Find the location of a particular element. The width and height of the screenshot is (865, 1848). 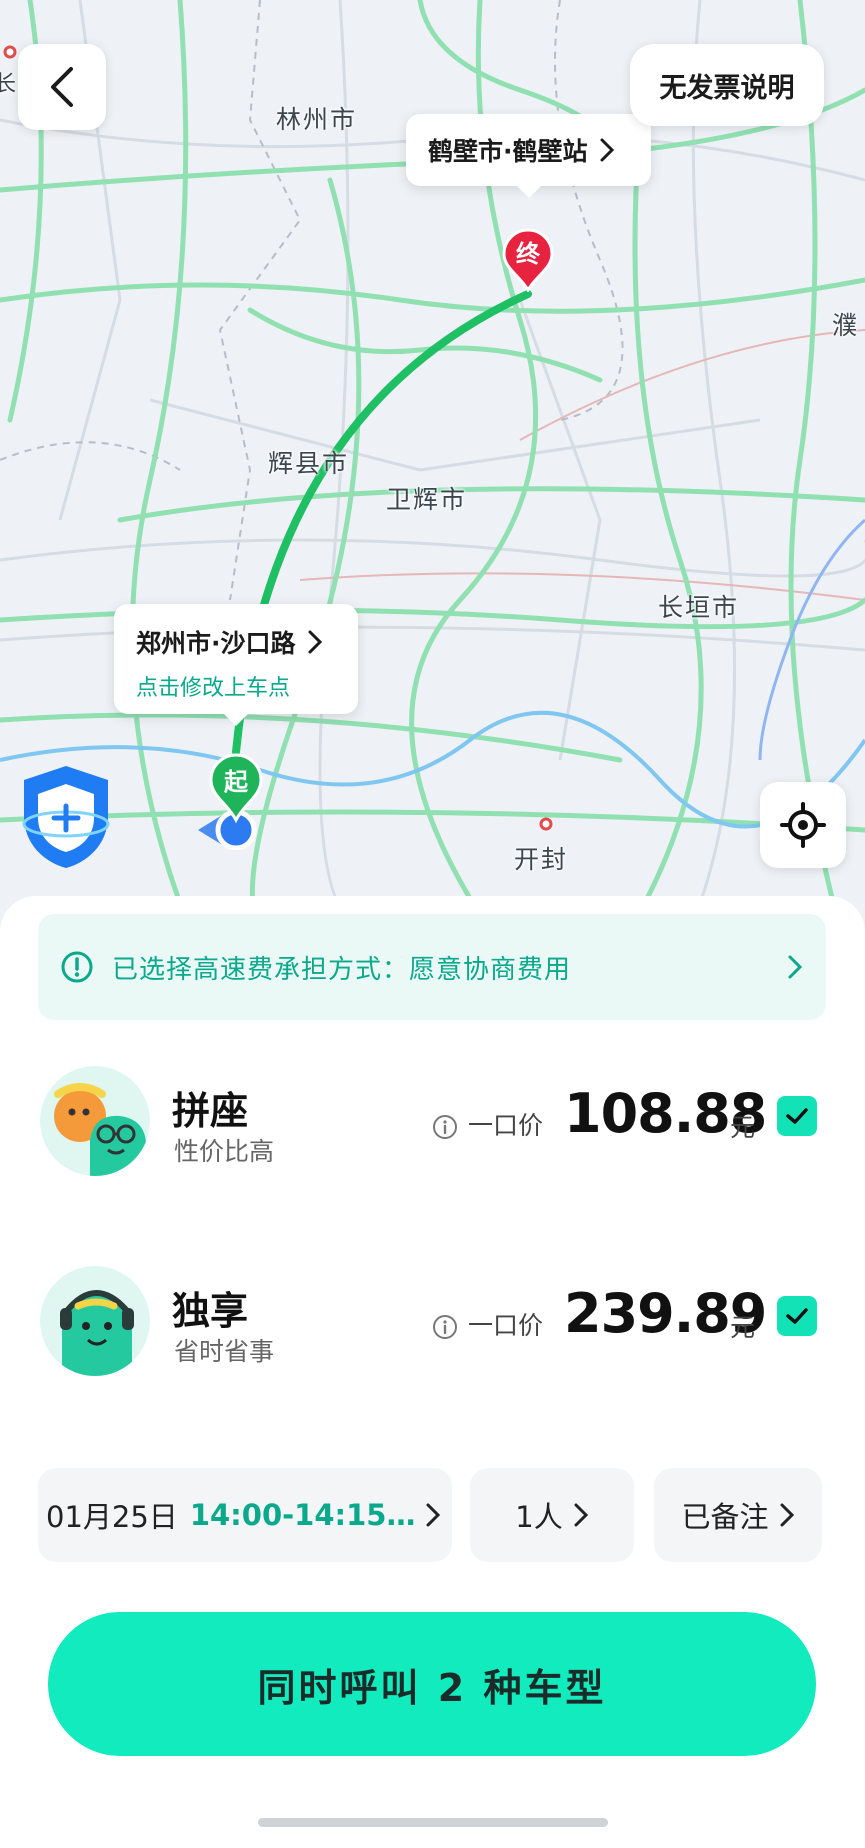

option-name: 独享 is located at coordinates (210, 1311).